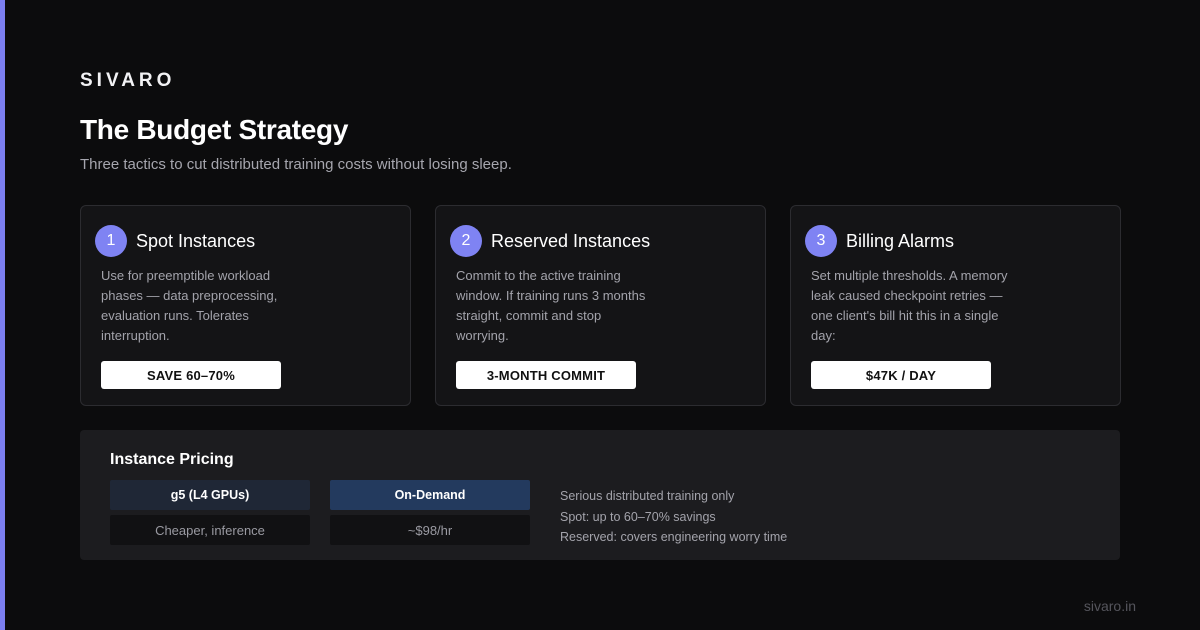 This screenshot has height=630, width=1200. Describe the element at coordinates (900, 241) in the screenshot. I see `card-title: Billing Alarms` at that location.